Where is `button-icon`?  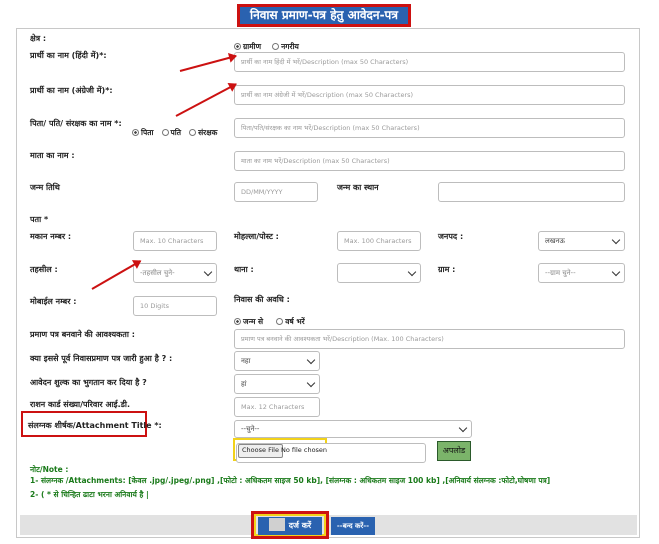 button-icon is located at coordinates (276, 524).